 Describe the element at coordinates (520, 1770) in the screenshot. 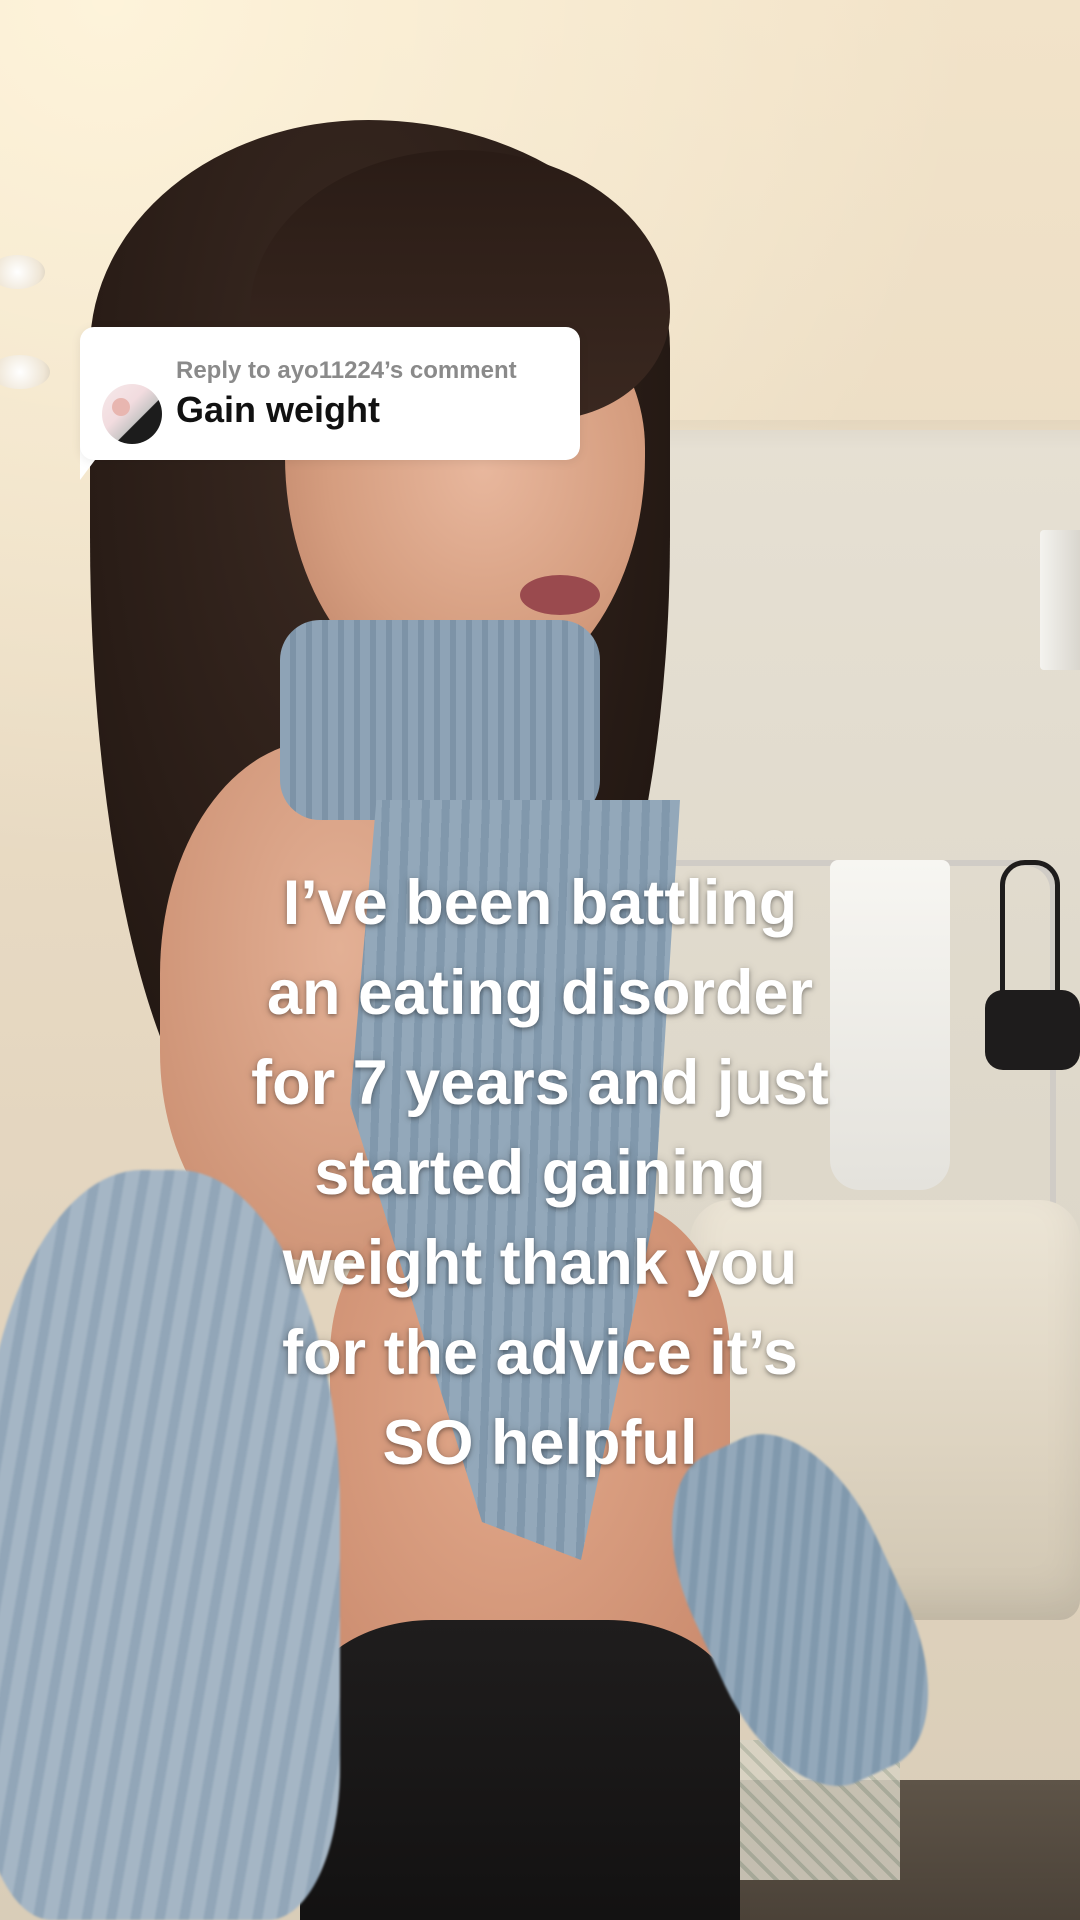

I see `black-pants` at that location.